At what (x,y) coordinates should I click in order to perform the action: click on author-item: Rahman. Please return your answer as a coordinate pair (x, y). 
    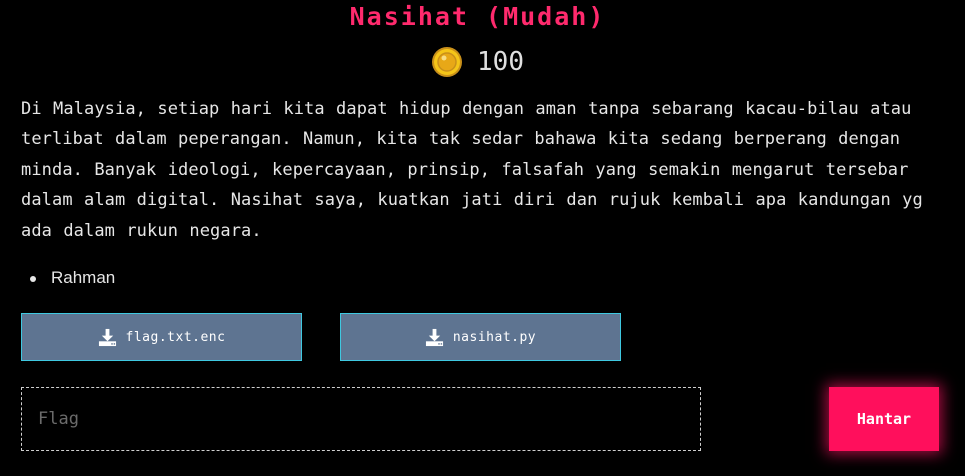
    Looking at the image, I should click on (72, 278).